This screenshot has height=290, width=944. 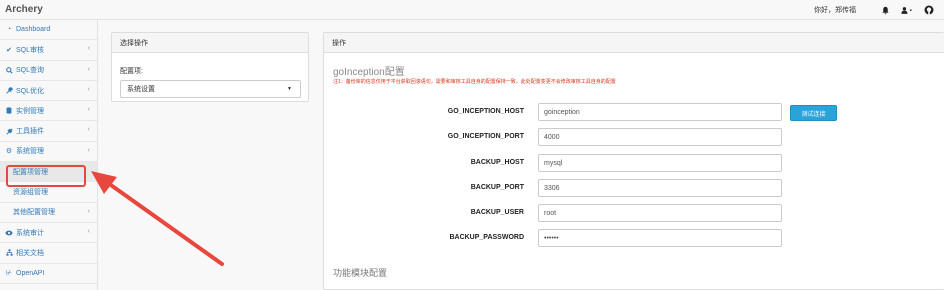 I want to click on section-title: goInception配置, so click(x=369, y=72).